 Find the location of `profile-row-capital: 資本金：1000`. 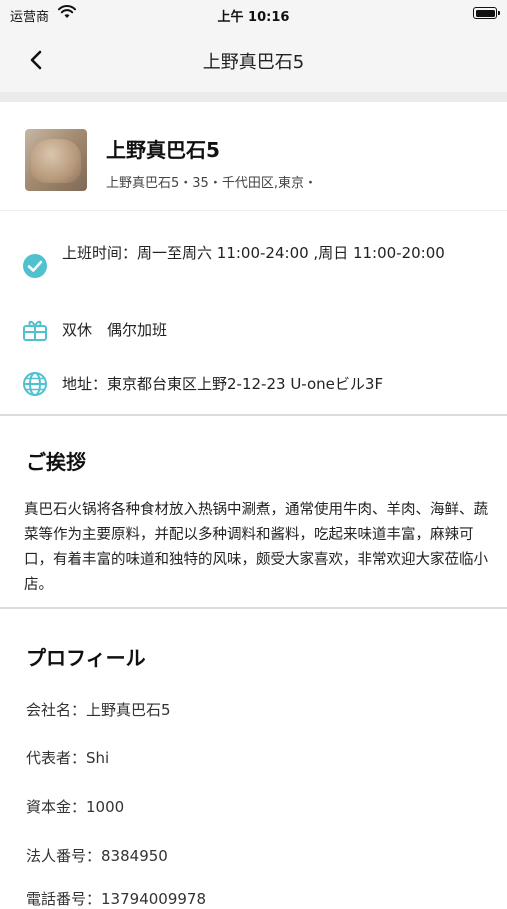

profile-row-capital: 資本金：1000 is located at coordinates (75, 806).